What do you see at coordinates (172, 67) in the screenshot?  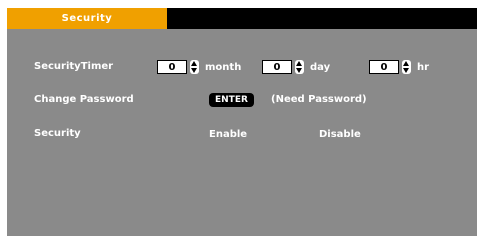 I see `month-value: 0` at bounding box center [172, 67].